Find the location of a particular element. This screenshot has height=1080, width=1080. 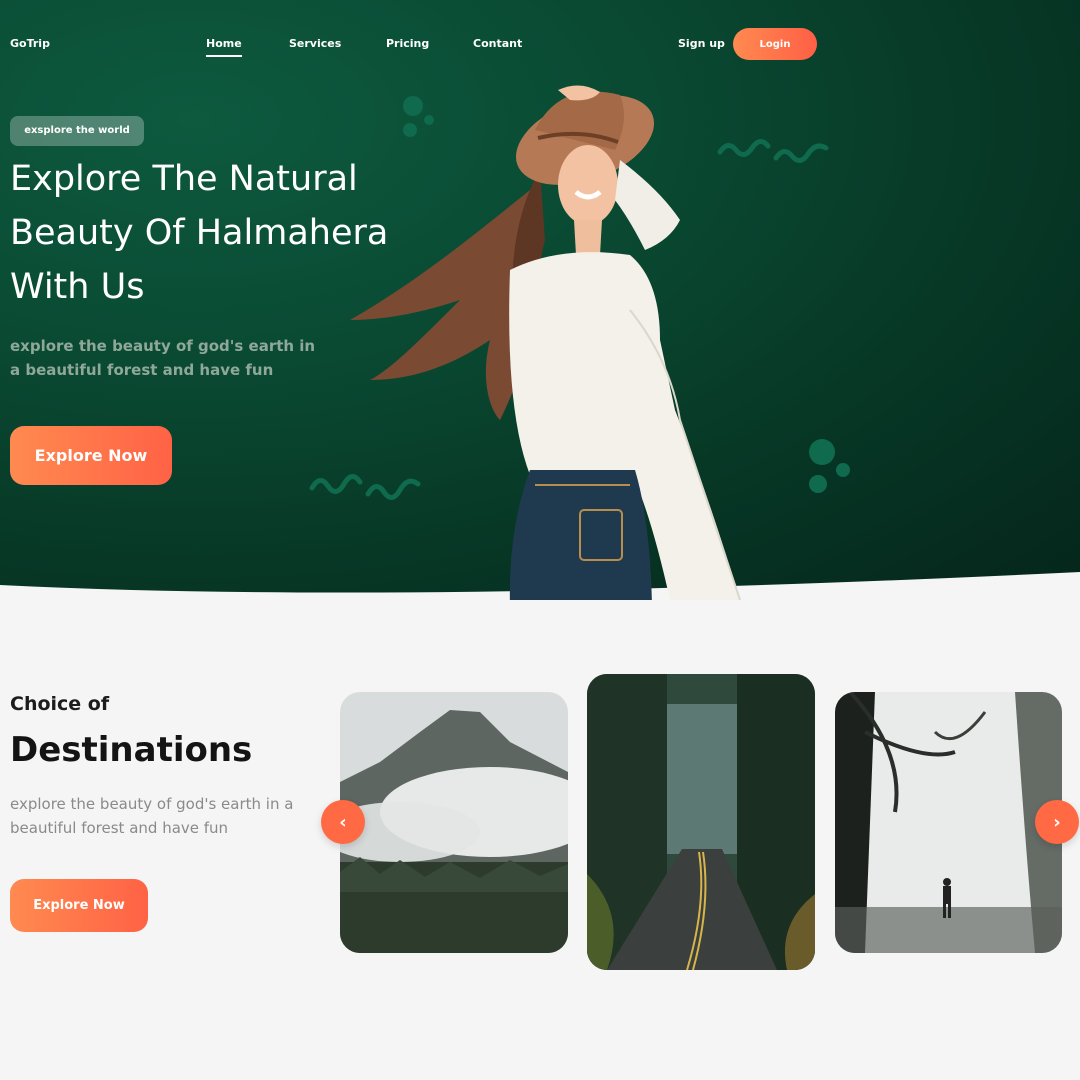

dots-decoration is located at coordinates (829, 466).